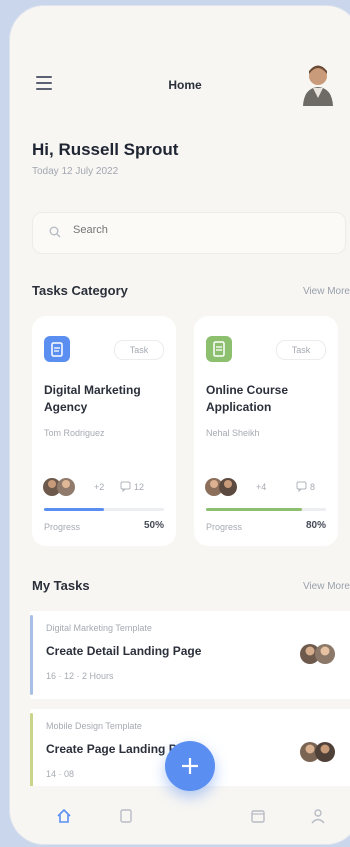 This screenshot has width=350, height=847. I want to click on home-icon, so click(64, 816).